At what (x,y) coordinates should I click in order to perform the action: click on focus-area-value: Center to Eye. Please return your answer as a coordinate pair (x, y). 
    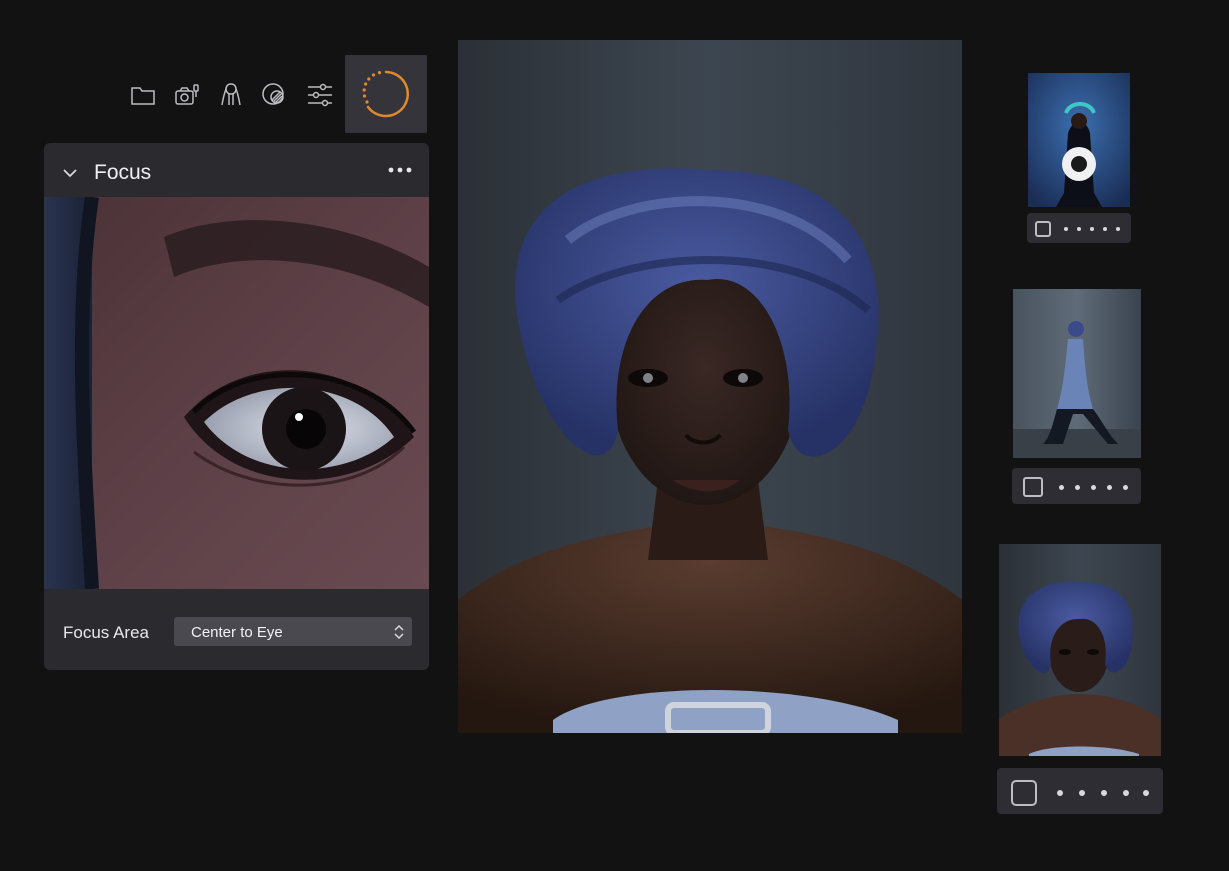
    Looking at the image, I should click on (237, 632).